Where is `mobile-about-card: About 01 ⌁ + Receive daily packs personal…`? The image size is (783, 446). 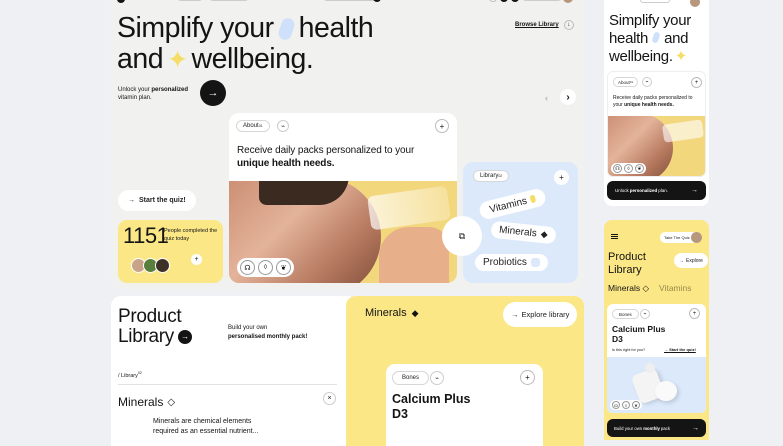 mobile-about-card: About 01 ⌁ + Receive daily packs personal… is located at coordinates (656, 124).